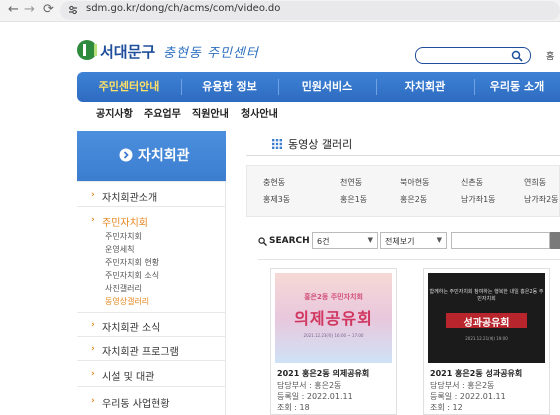  What do you see at coordinates (48, 9) in the screenshot?
I see `reload-button: ⟳` at bounding box center [48, 9].